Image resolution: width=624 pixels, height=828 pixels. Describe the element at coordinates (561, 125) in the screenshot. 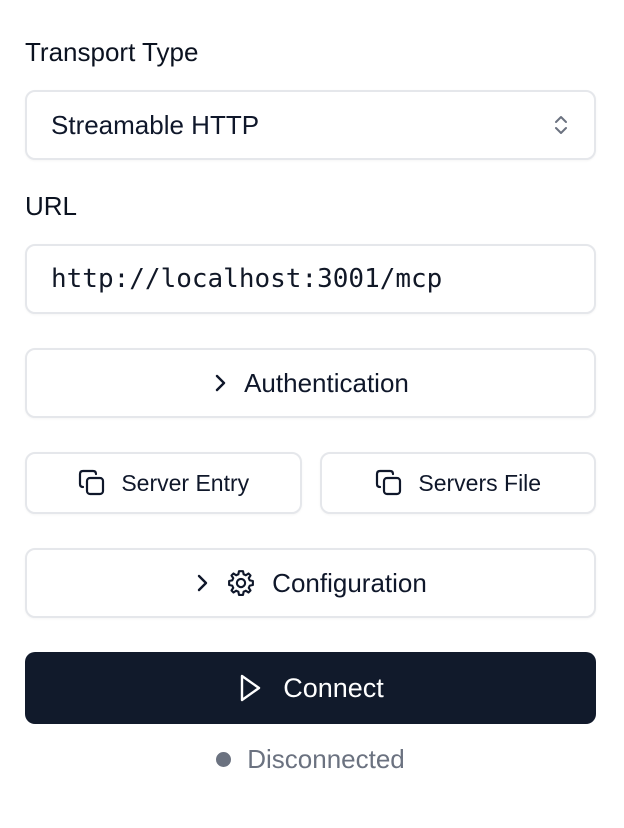

I see `chevrons-up-down-icon` at that location.